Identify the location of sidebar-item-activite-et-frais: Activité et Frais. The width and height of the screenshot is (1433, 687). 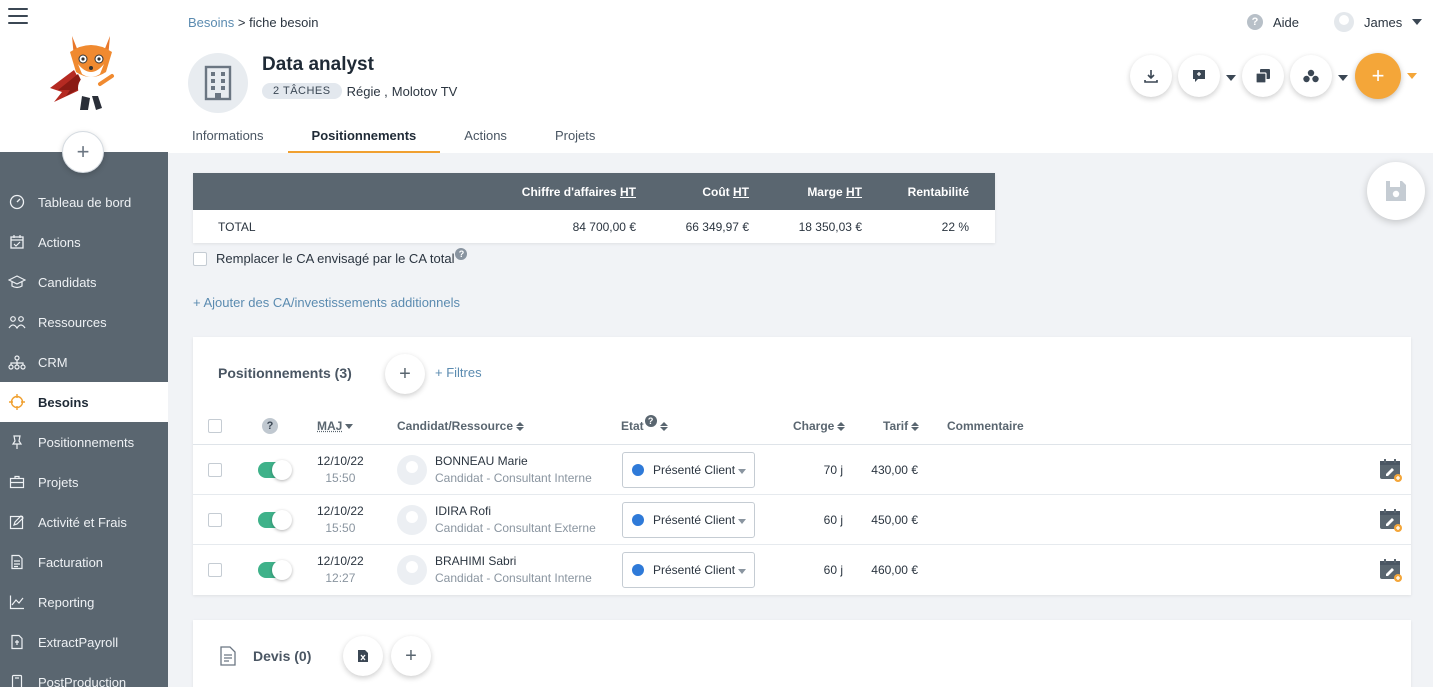
(84, 522).